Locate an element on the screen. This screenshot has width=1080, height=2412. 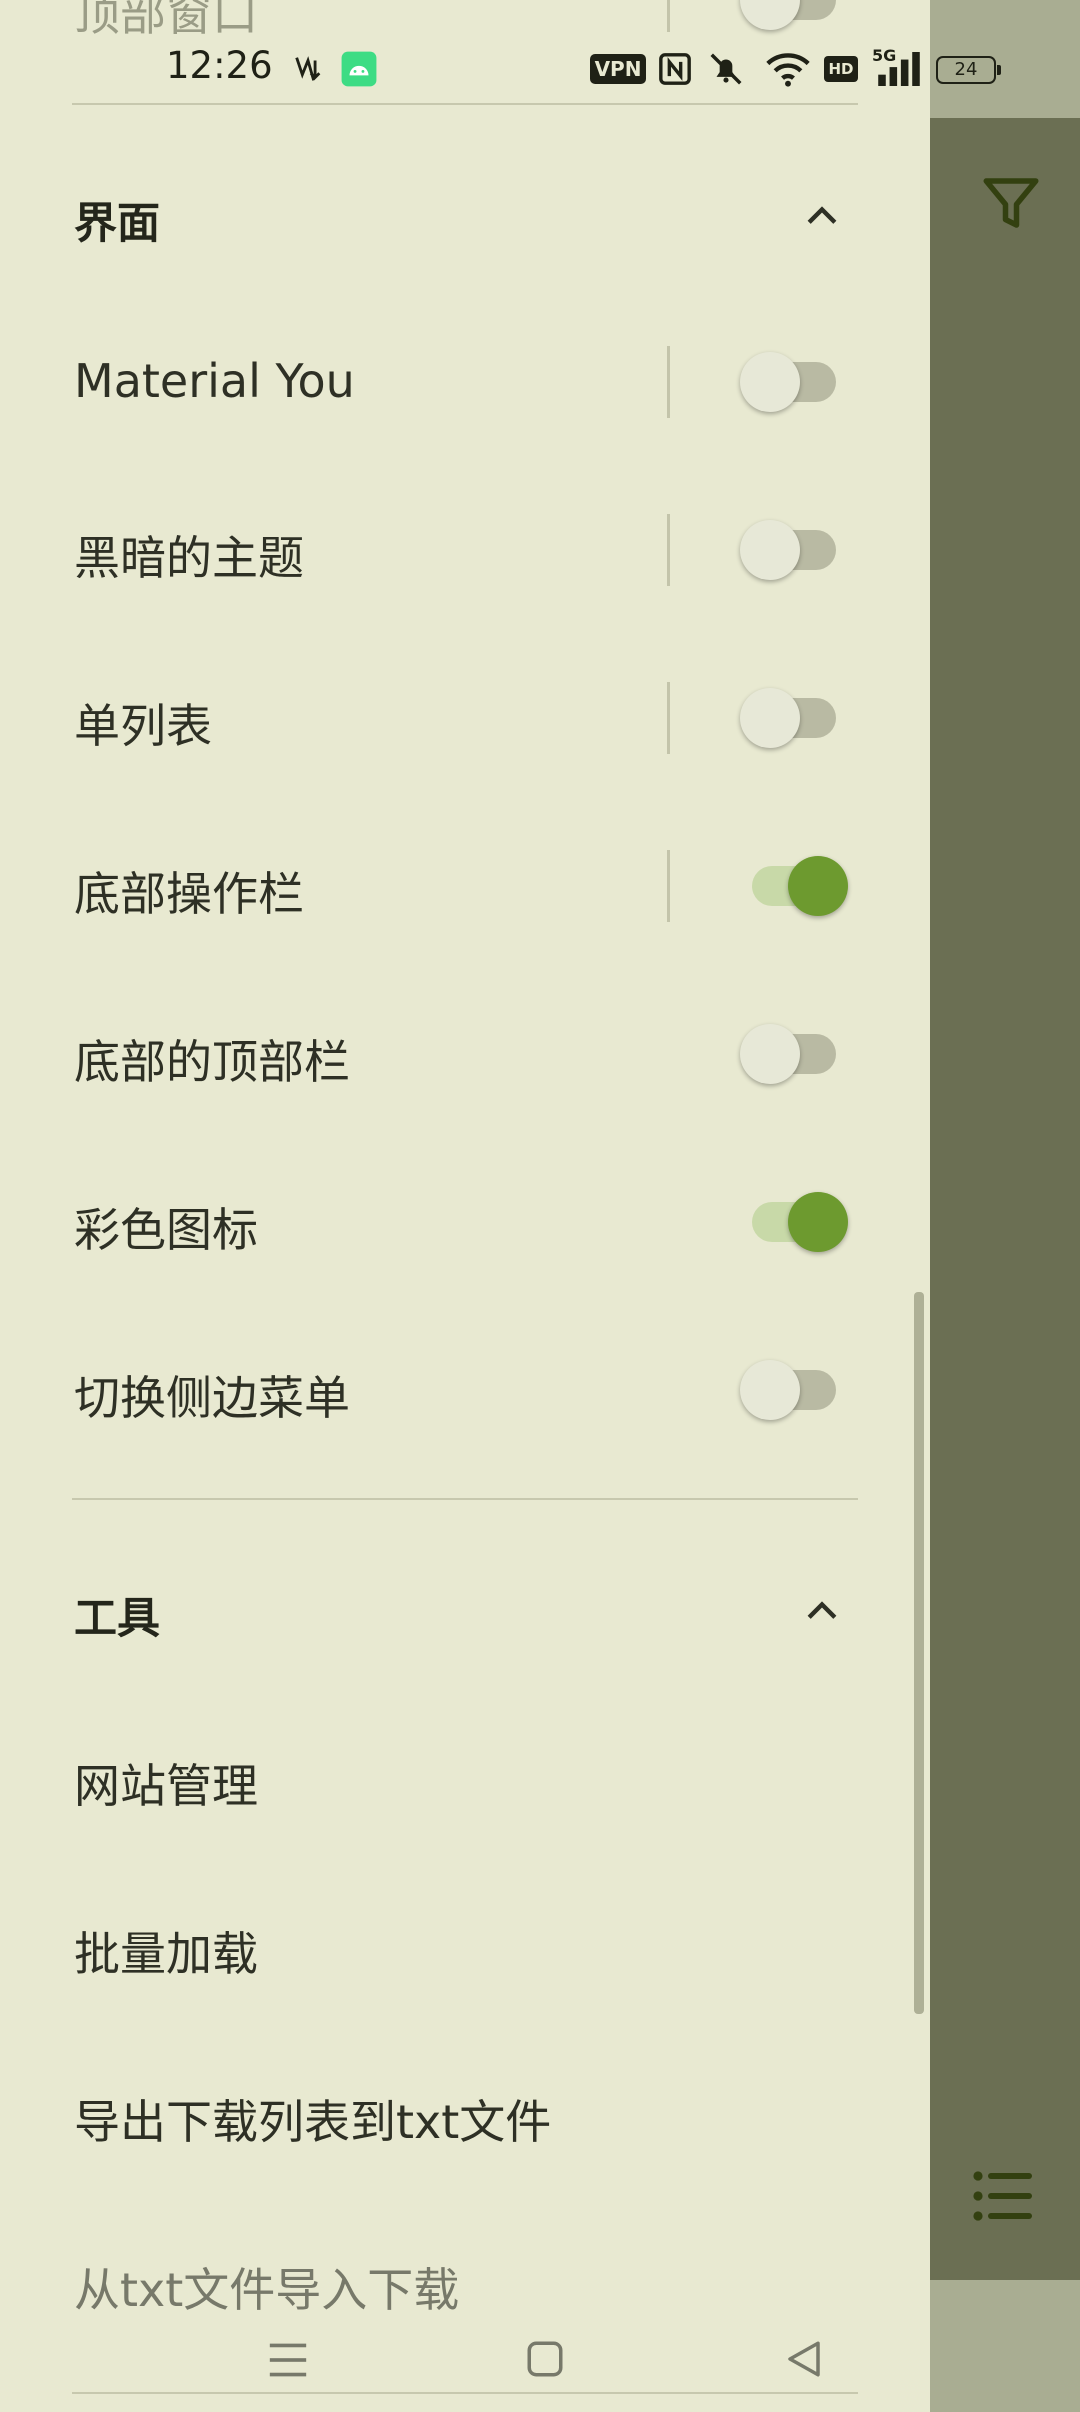
back-triangle-icon is located at coordinates (804, 2359).